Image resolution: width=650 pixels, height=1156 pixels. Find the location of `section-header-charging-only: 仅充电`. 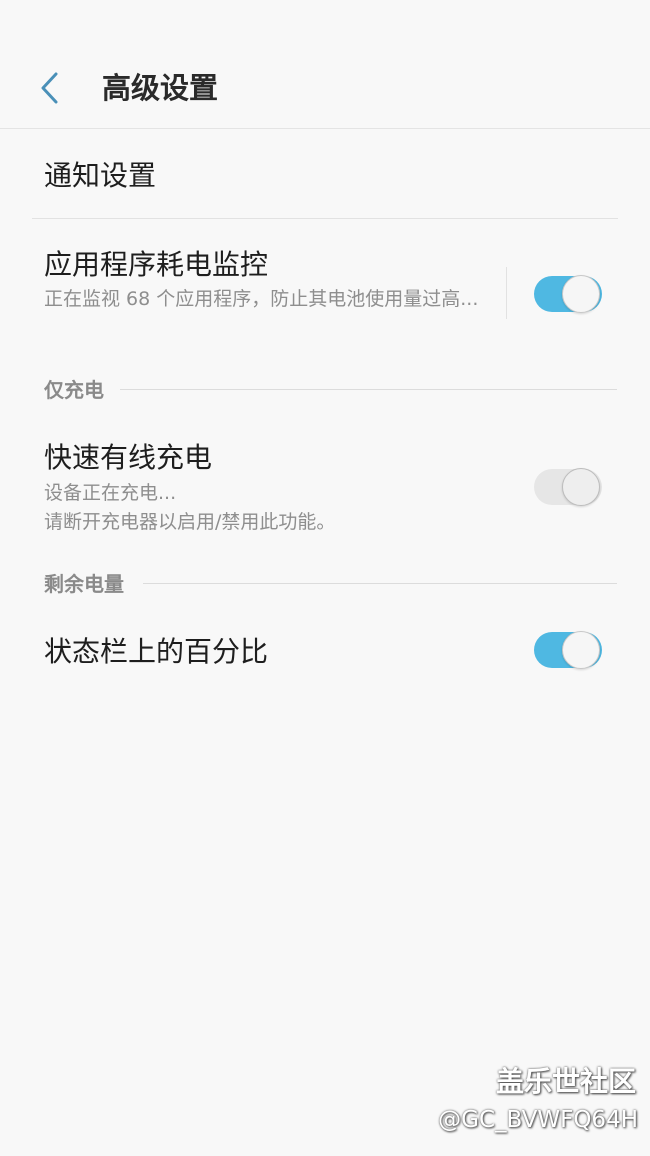

section-header-charging-only: 仅充电 is located at coordinates (74, 390).